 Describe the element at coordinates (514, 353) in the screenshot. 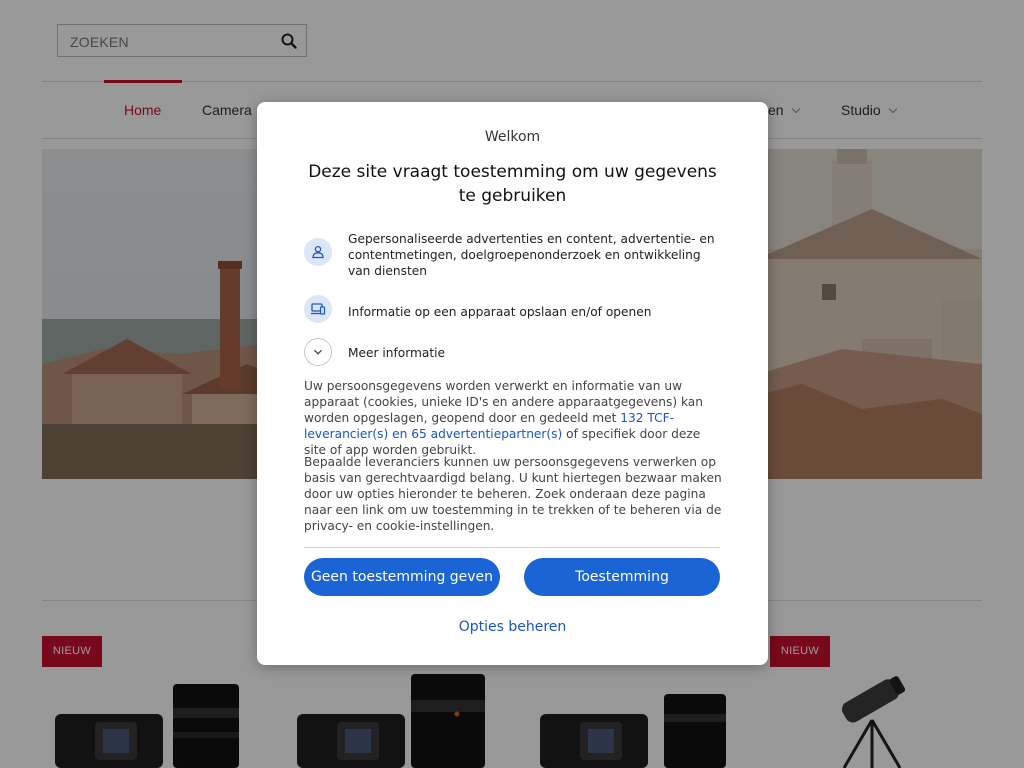

I see `more-info-toggle: Meer informatie` at that location.